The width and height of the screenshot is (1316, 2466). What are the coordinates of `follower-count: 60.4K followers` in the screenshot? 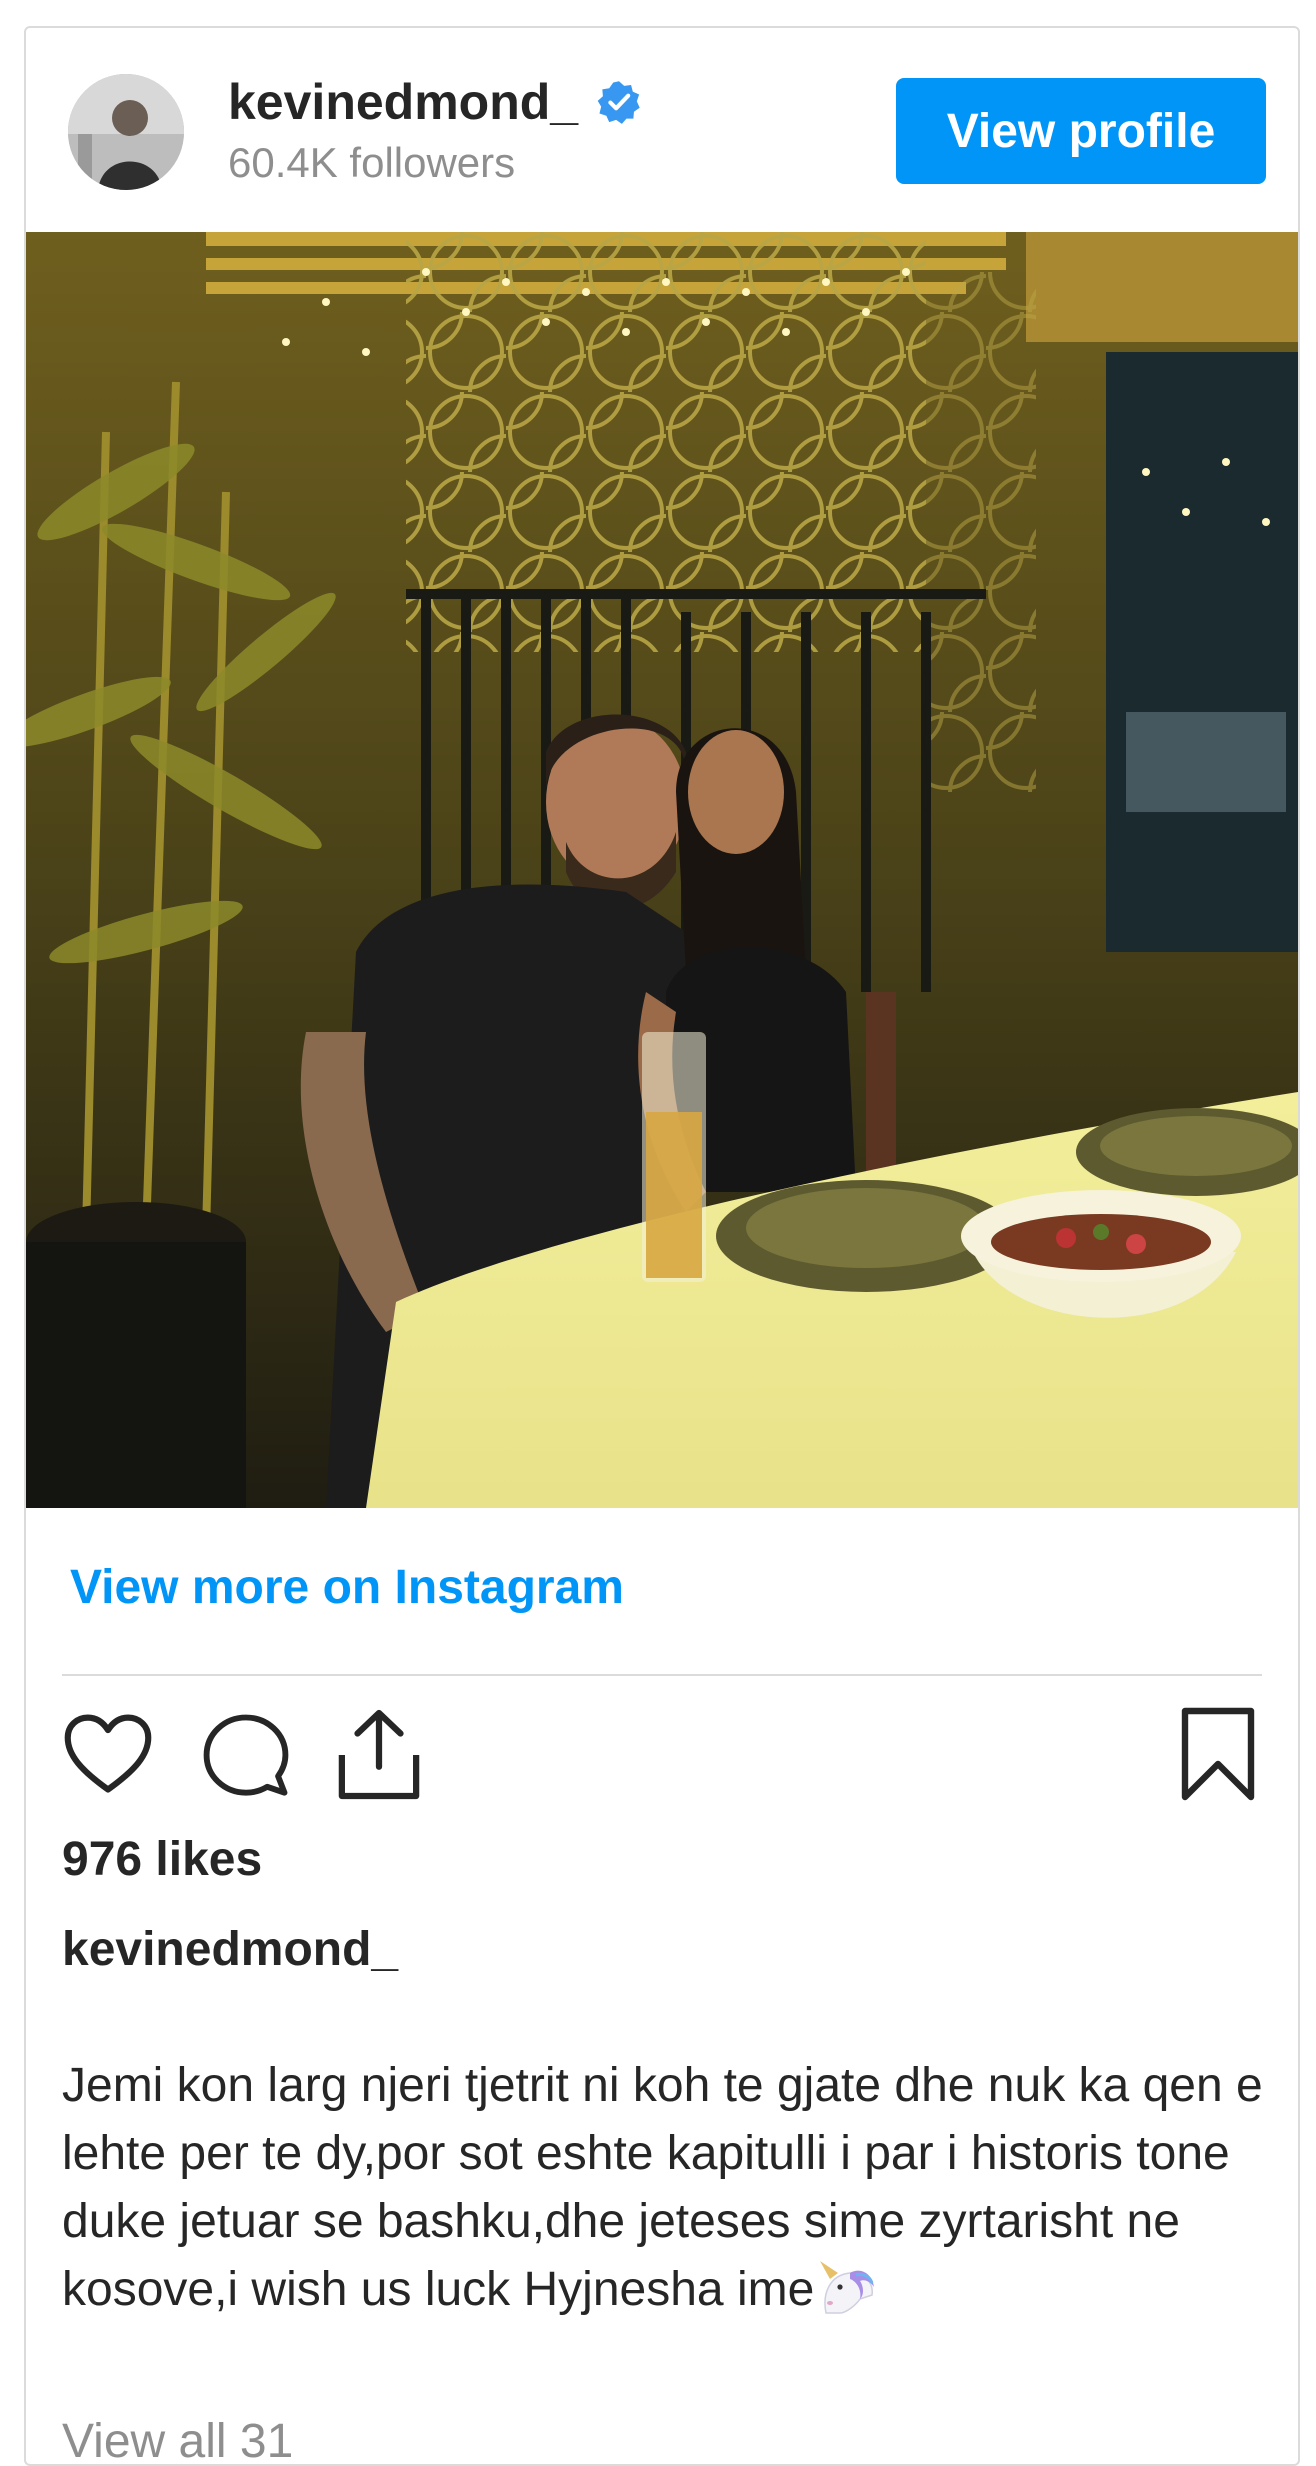 It's located at (372, 162).